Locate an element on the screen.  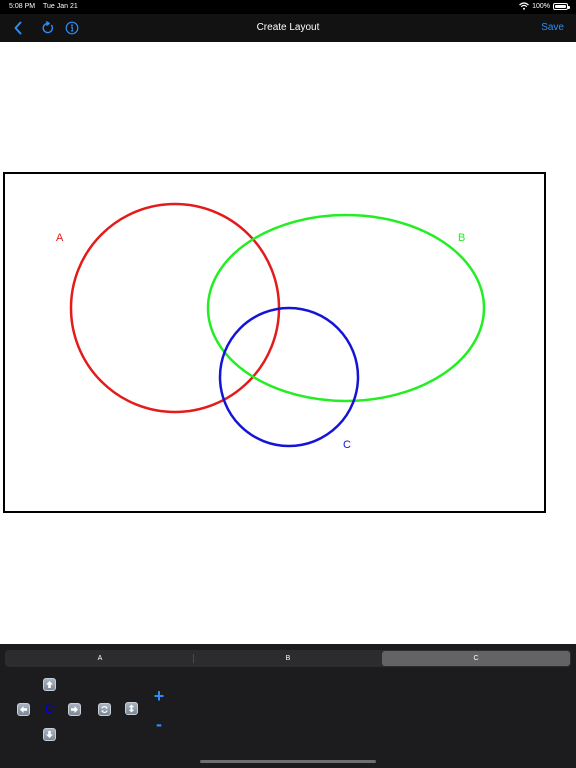
status-right: 100% is located at coordinates (544, 6).